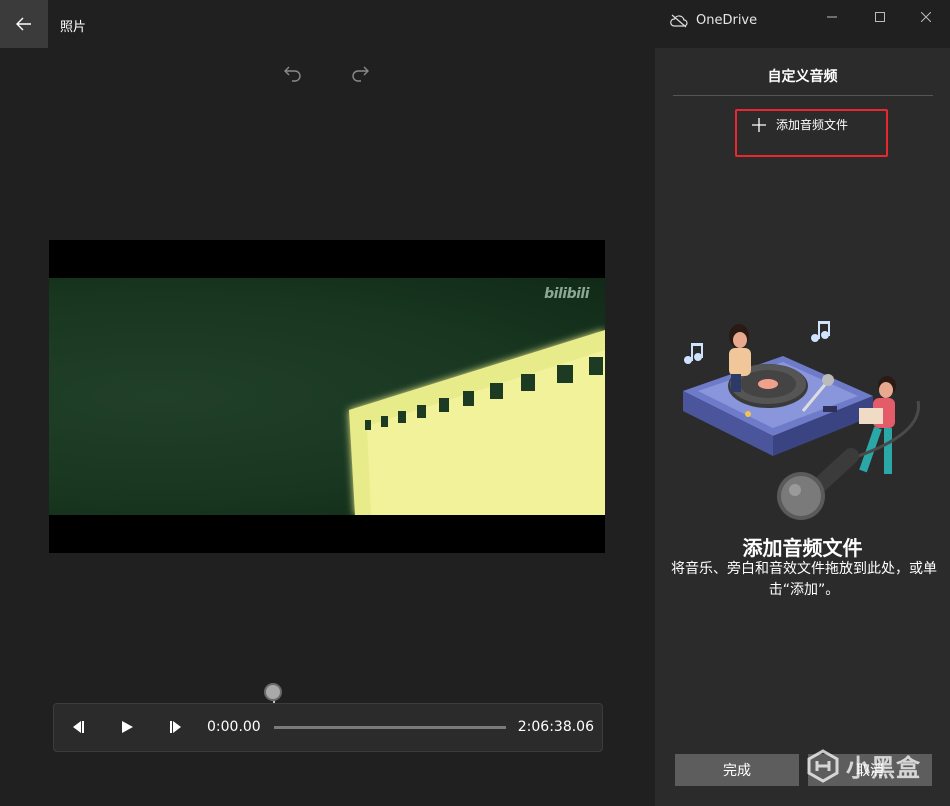  Describe the element at coordinates (803, 95) in the screenshot. I see `panel-divider` at that location.